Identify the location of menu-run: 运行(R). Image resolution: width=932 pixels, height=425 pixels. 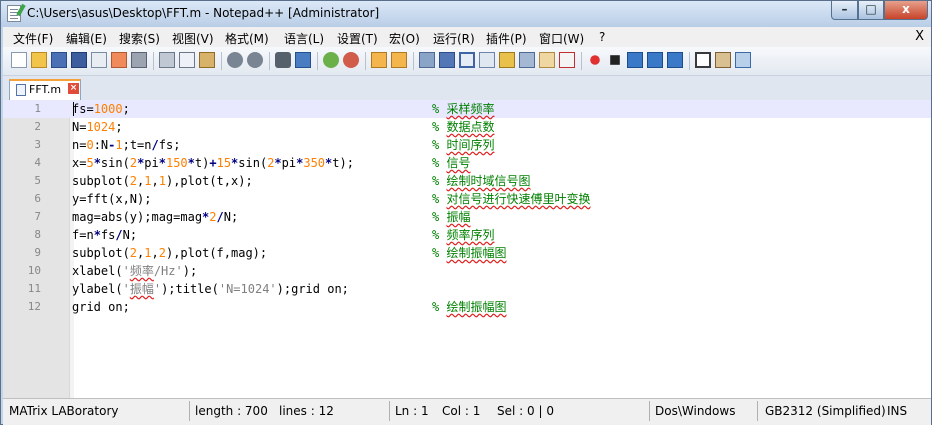
(454, 38).